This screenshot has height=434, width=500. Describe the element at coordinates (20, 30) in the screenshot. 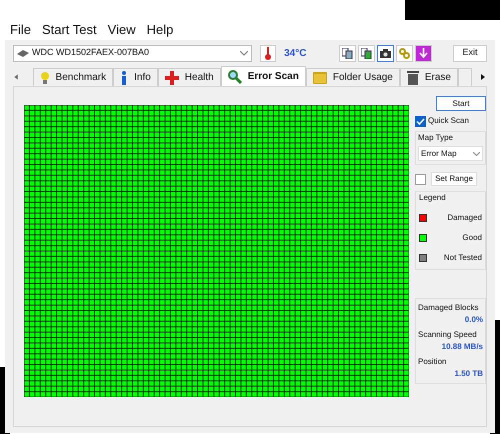

I see `menu-item: File` at that location.